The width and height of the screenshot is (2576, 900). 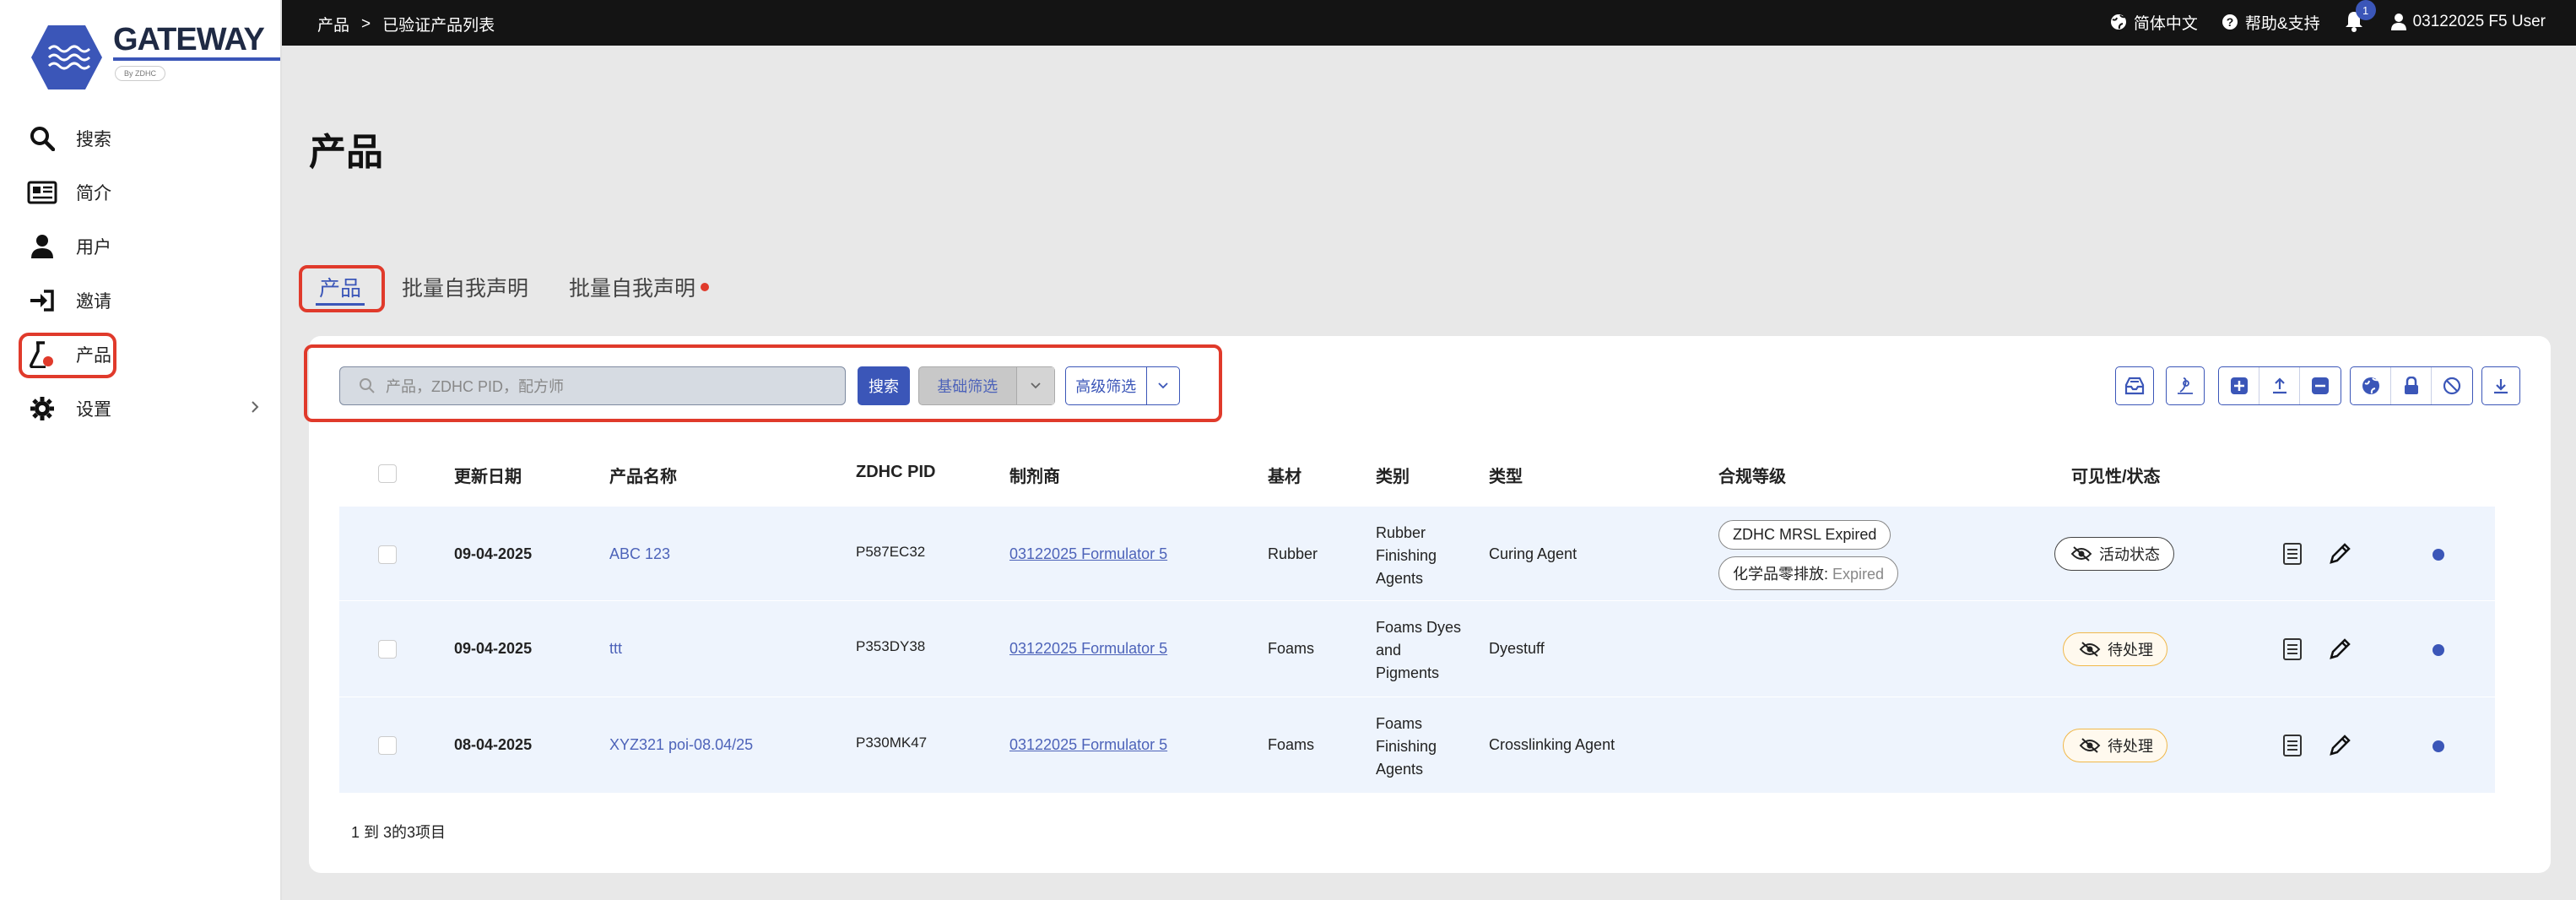 I want to click on download-button, so click(x=2500, y=385).